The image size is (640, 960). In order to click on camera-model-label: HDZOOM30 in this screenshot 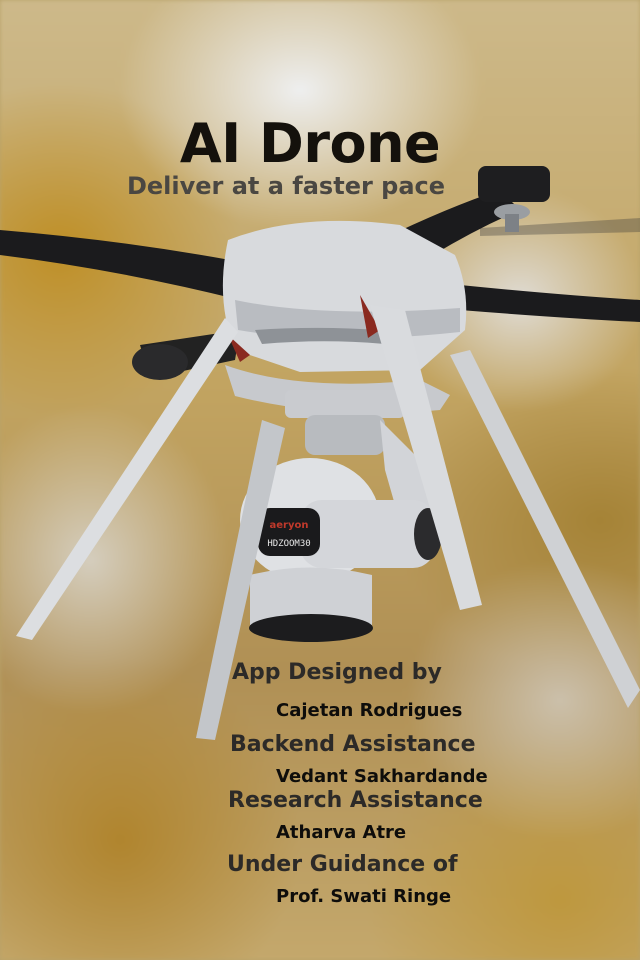, I will do `click(288, 544)`.